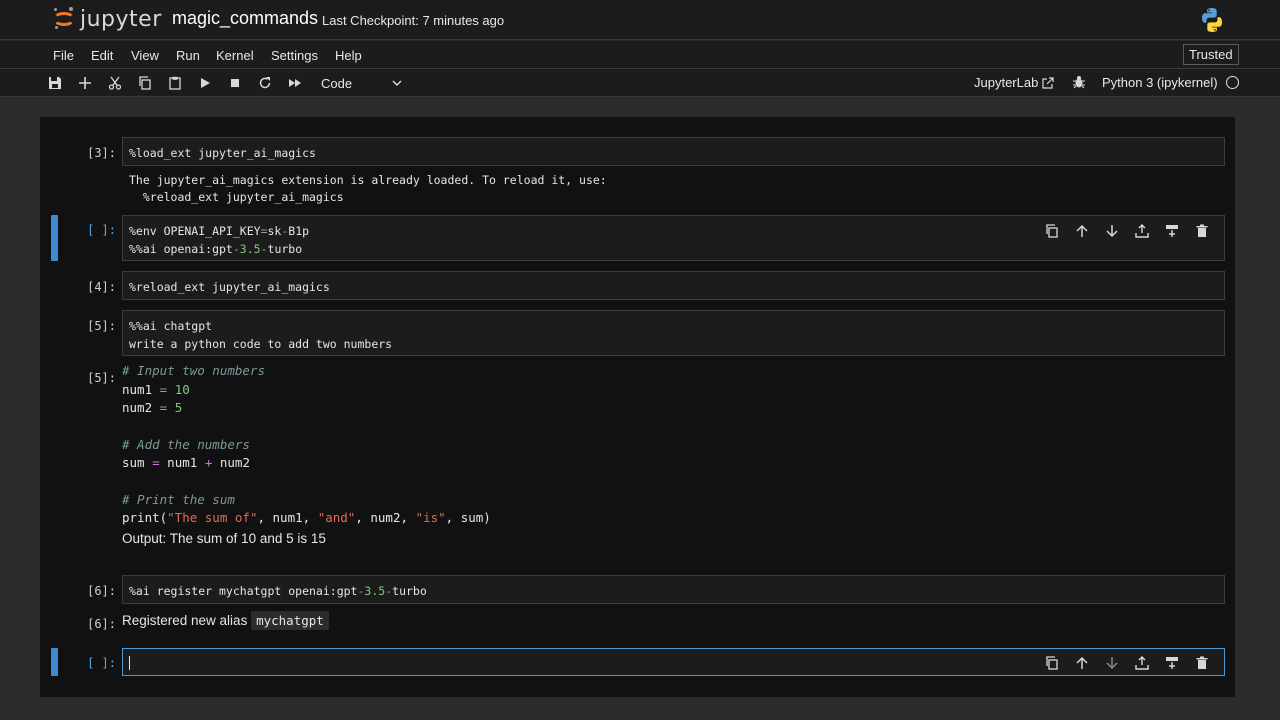 This screenshot has height=720, width=1280. Describe the element at coordinates (188, 55) in the screenshot. I see `menu-run: Run` at that location.